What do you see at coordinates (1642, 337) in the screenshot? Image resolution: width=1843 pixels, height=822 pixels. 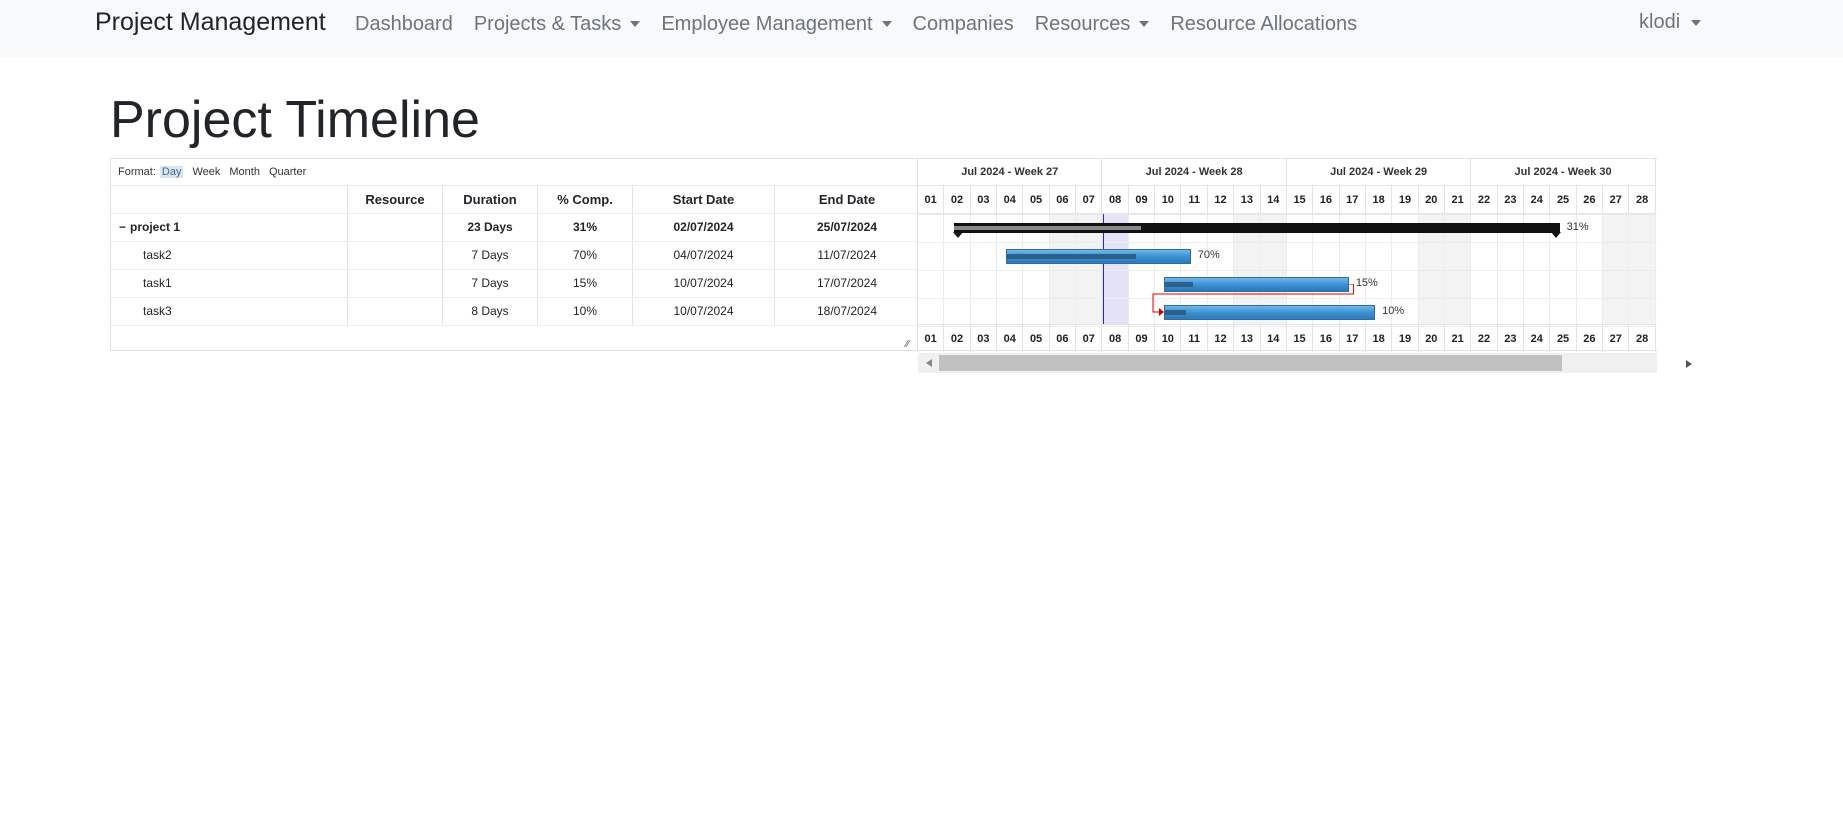 I see `day-footer: 28` at bounding box center [1642, 337].